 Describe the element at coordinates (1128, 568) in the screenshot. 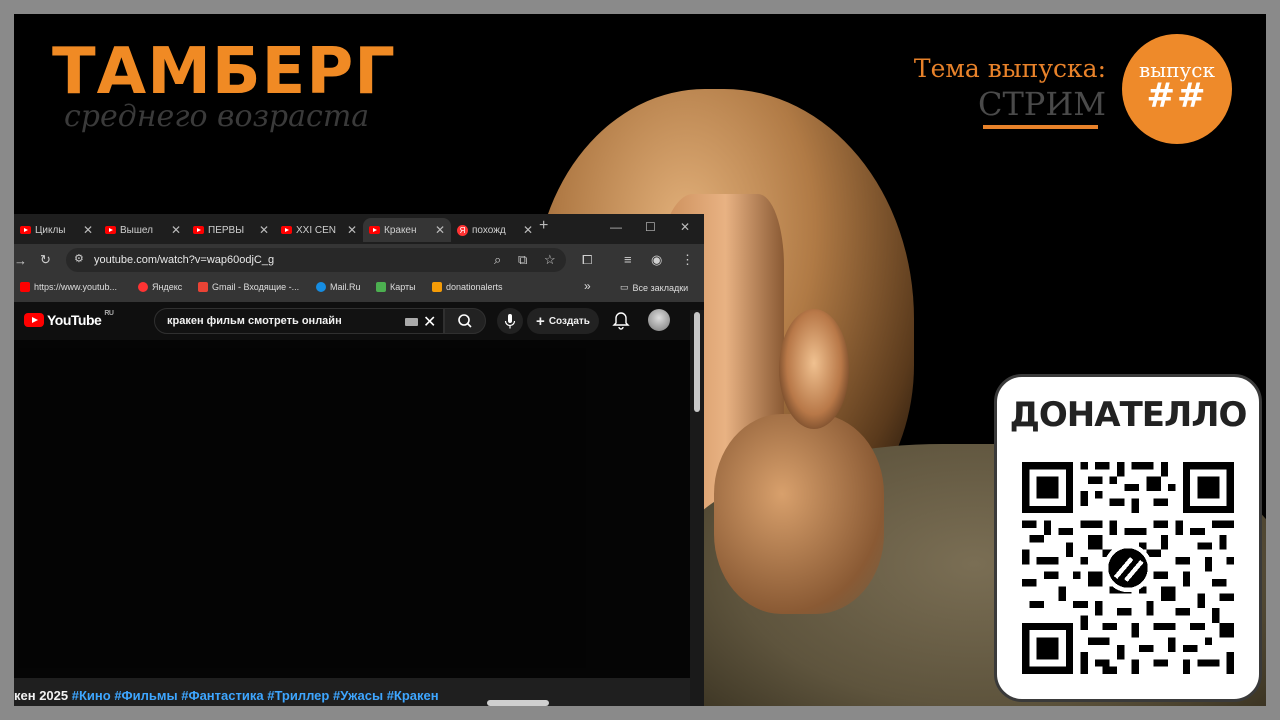

I see `donate-qr-code` at that location.